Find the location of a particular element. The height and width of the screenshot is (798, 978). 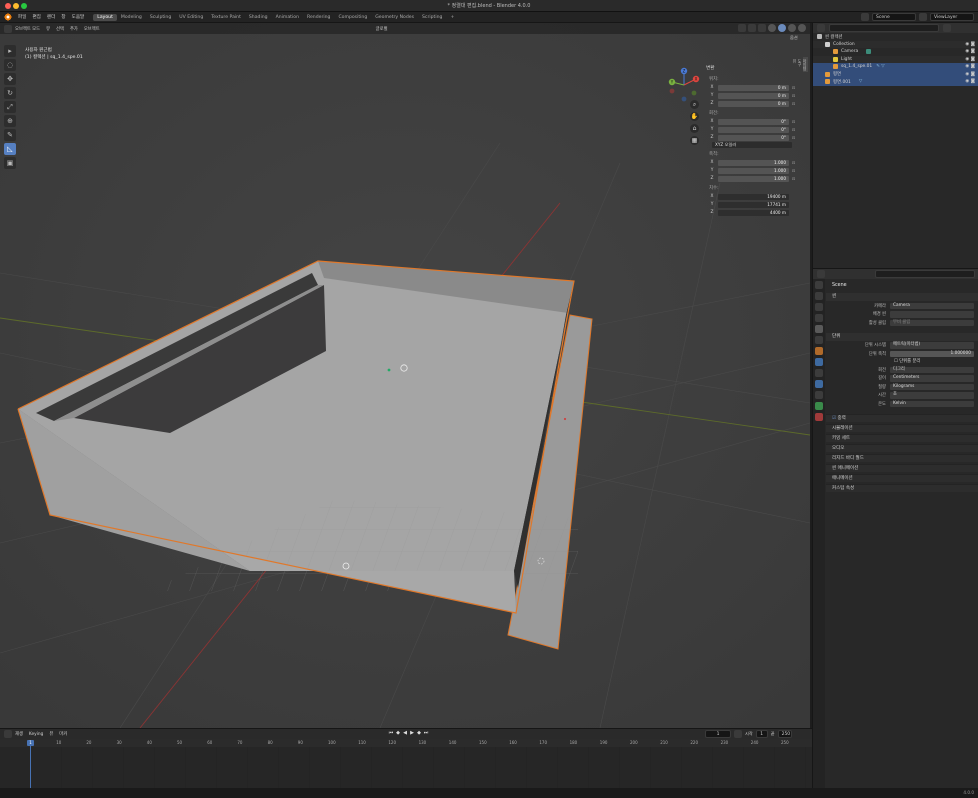

dimensions-y-field: 17741 m is located at coordinates (753, 204).